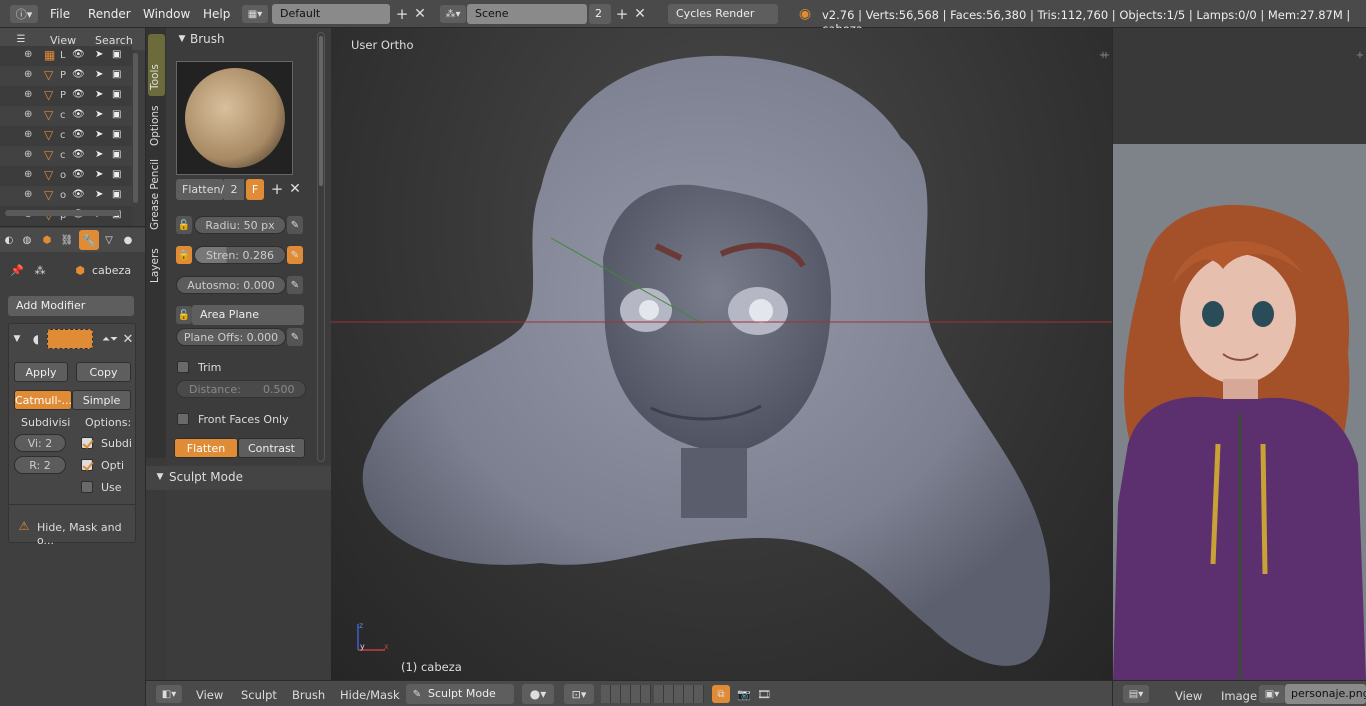  Describe the element at coordinates (1359, 55) in the screenshot. I see `image-editor-corner-icon: +` at that location.